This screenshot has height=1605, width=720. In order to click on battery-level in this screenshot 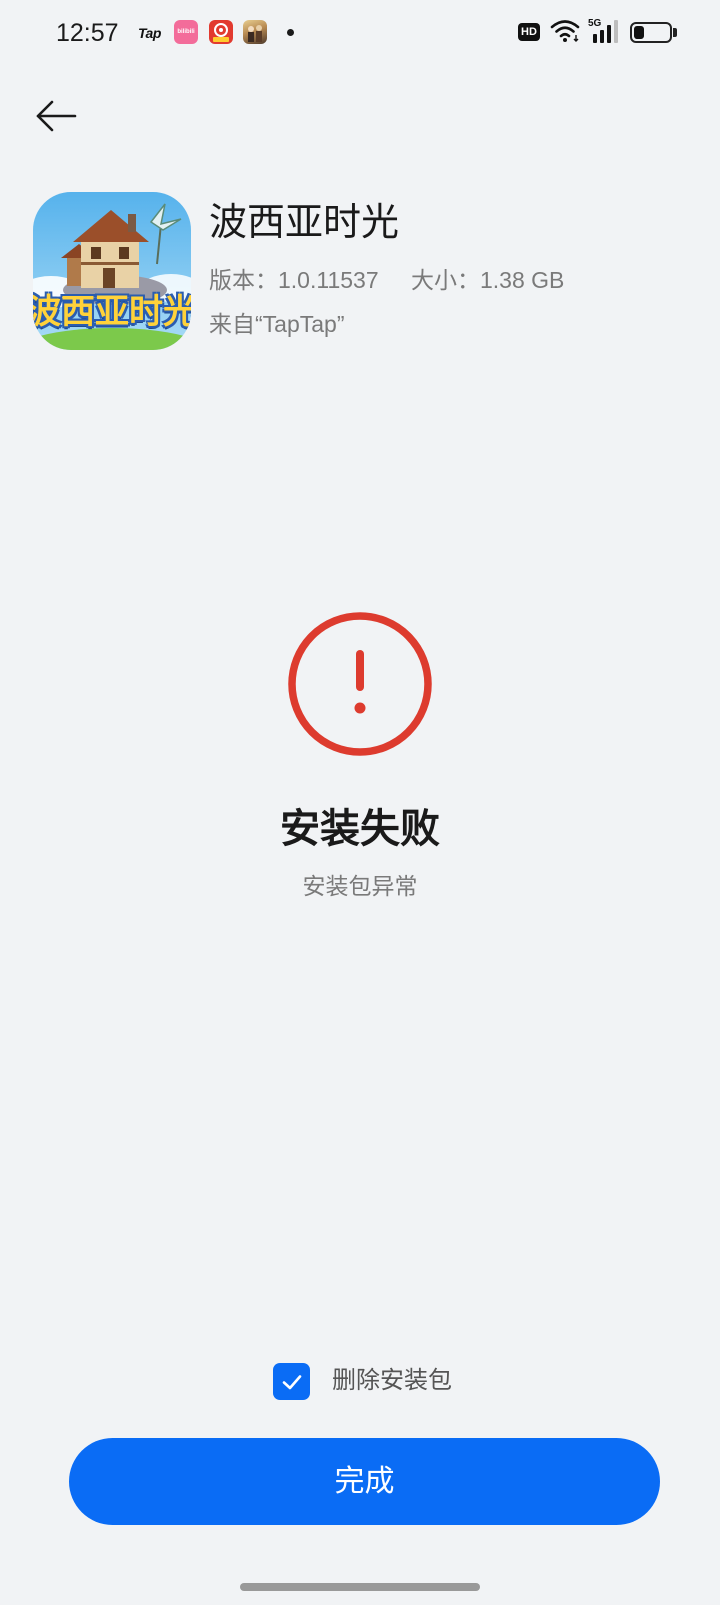, I will do `click(639, 32)`.